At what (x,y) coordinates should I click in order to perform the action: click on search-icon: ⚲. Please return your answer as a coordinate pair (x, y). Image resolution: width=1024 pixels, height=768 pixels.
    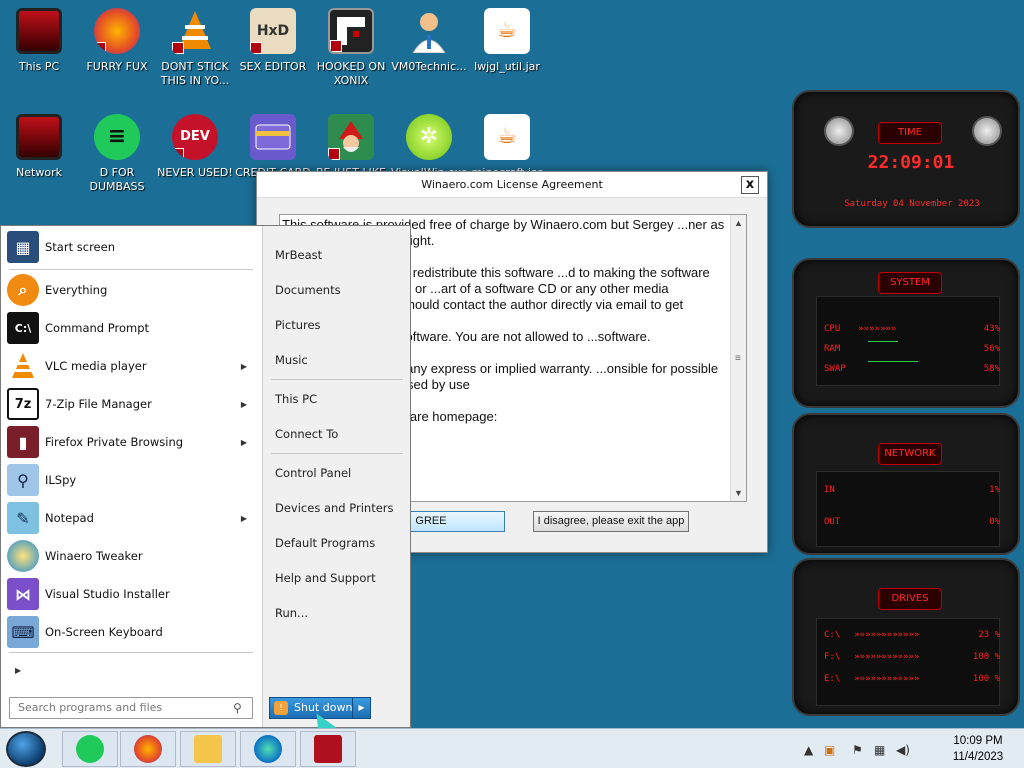
    Looking at the image, I should click on (237, 708).